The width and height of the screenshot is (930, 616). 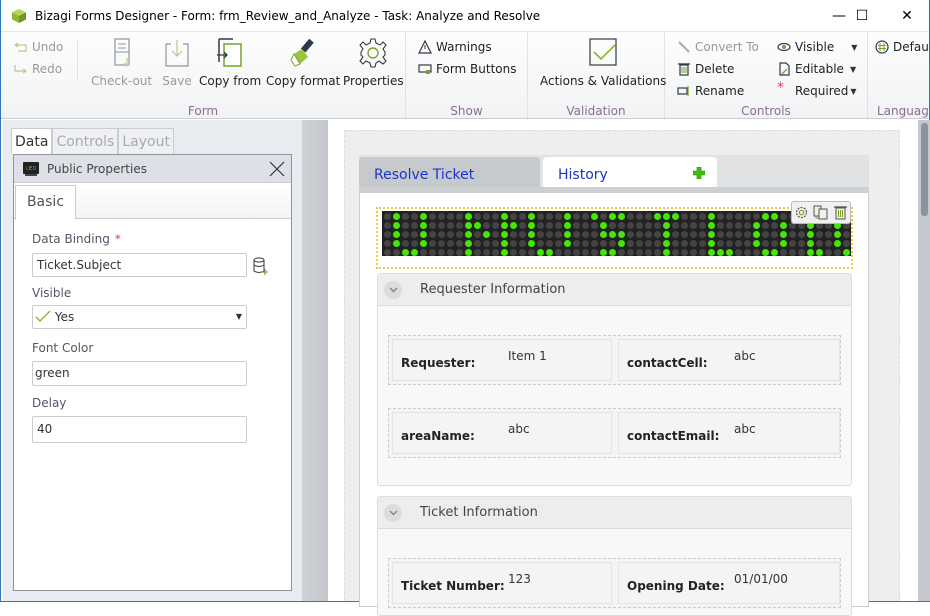 What do you see at coordinates (924, 360) in the screenshot?
I see `vertical-scrollbar` at bounding box center [924, 360].